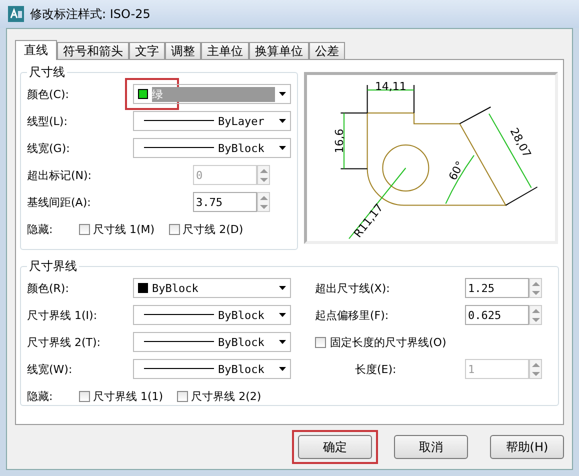  I want to click on tab: 调整, so click(183, 50).